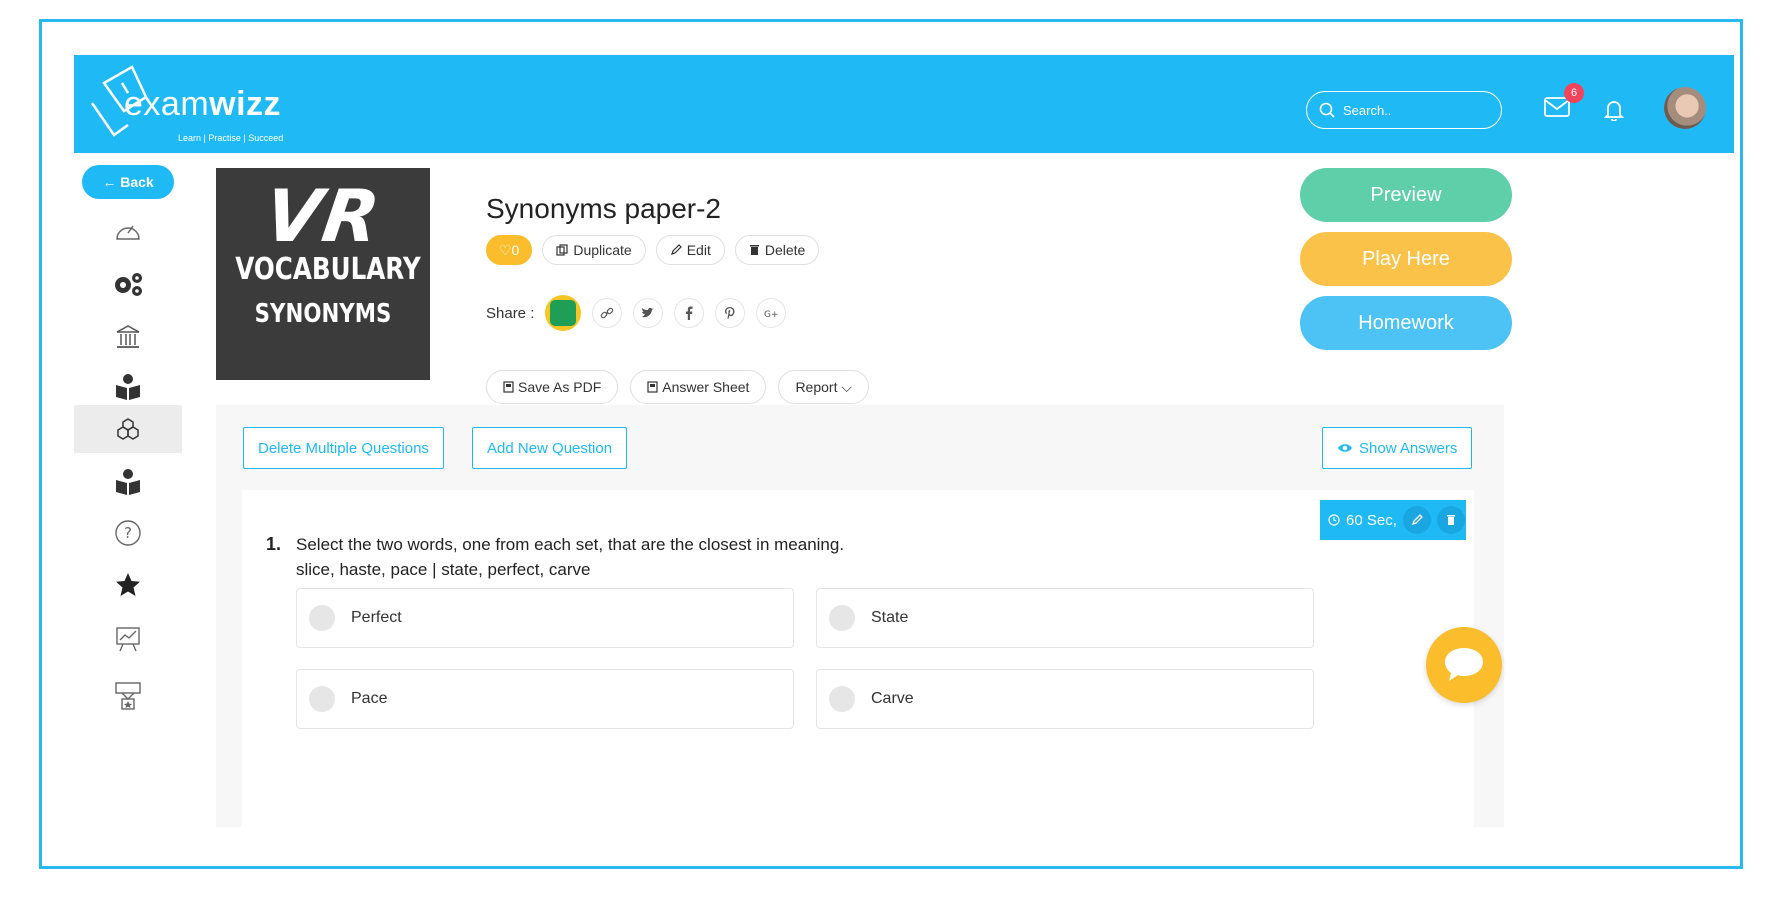  What do you see at coordinates (231, 138) in the screenshot?
I see `logo-tagline: Learn | Practise | Succeed` at bounding box center [231, 138].